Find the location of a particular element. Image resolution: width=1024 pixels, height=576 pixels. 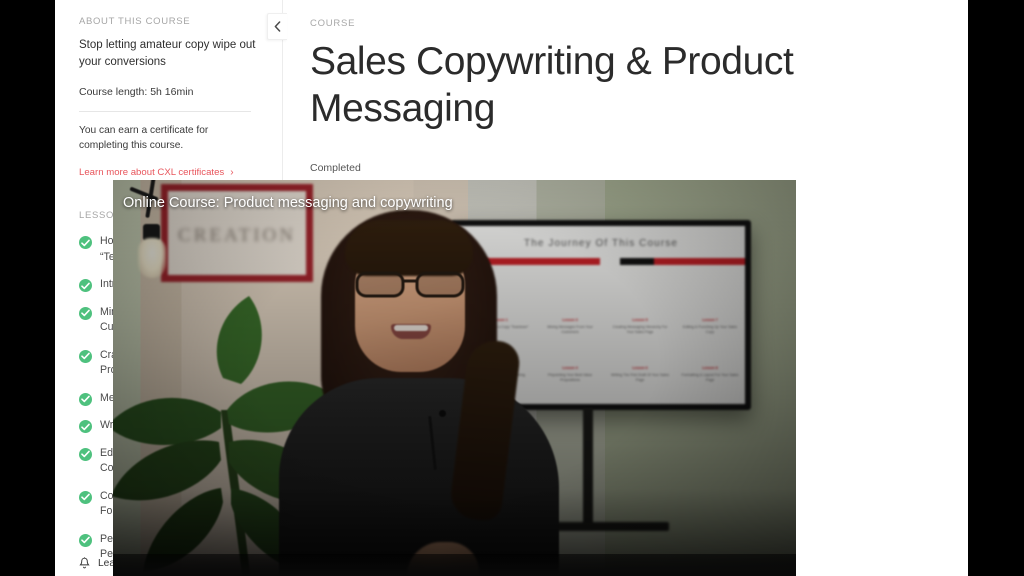

certificate-link-label: Learn more about CXL certificates is located at coordinates (152, 172).